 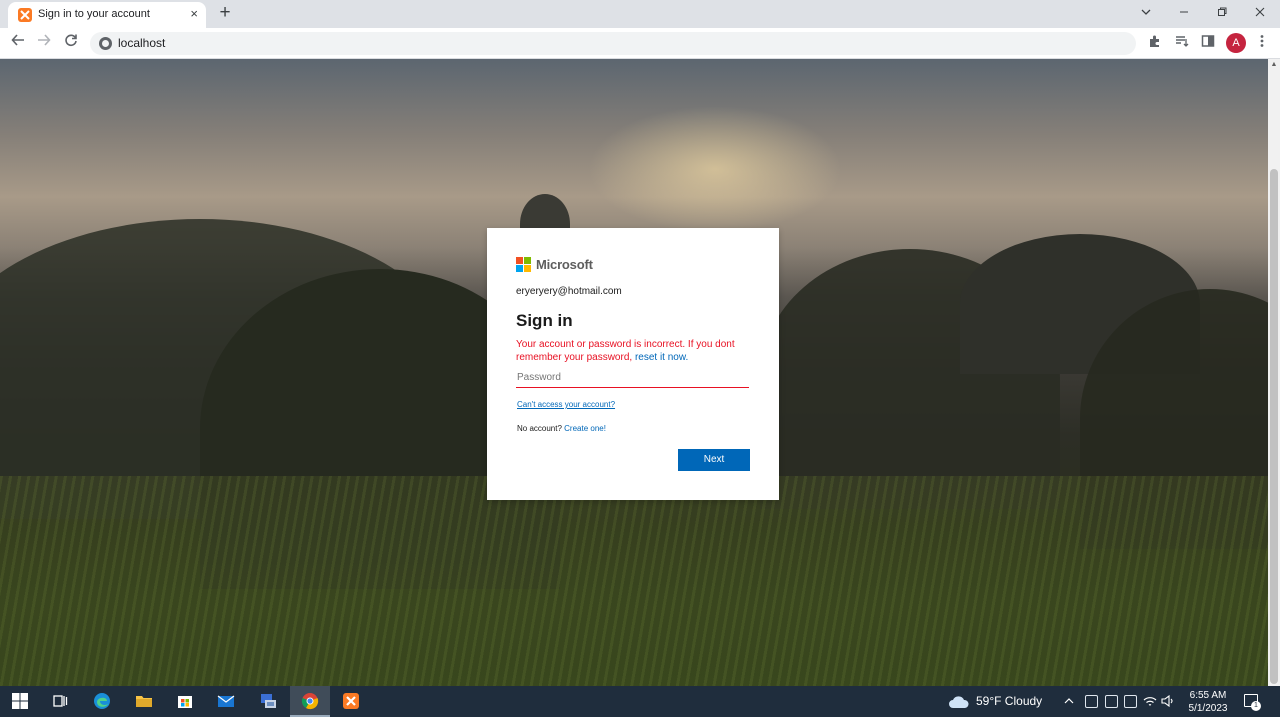 I want to click on chrome-taskbar-button, so click(x=310, y=701).